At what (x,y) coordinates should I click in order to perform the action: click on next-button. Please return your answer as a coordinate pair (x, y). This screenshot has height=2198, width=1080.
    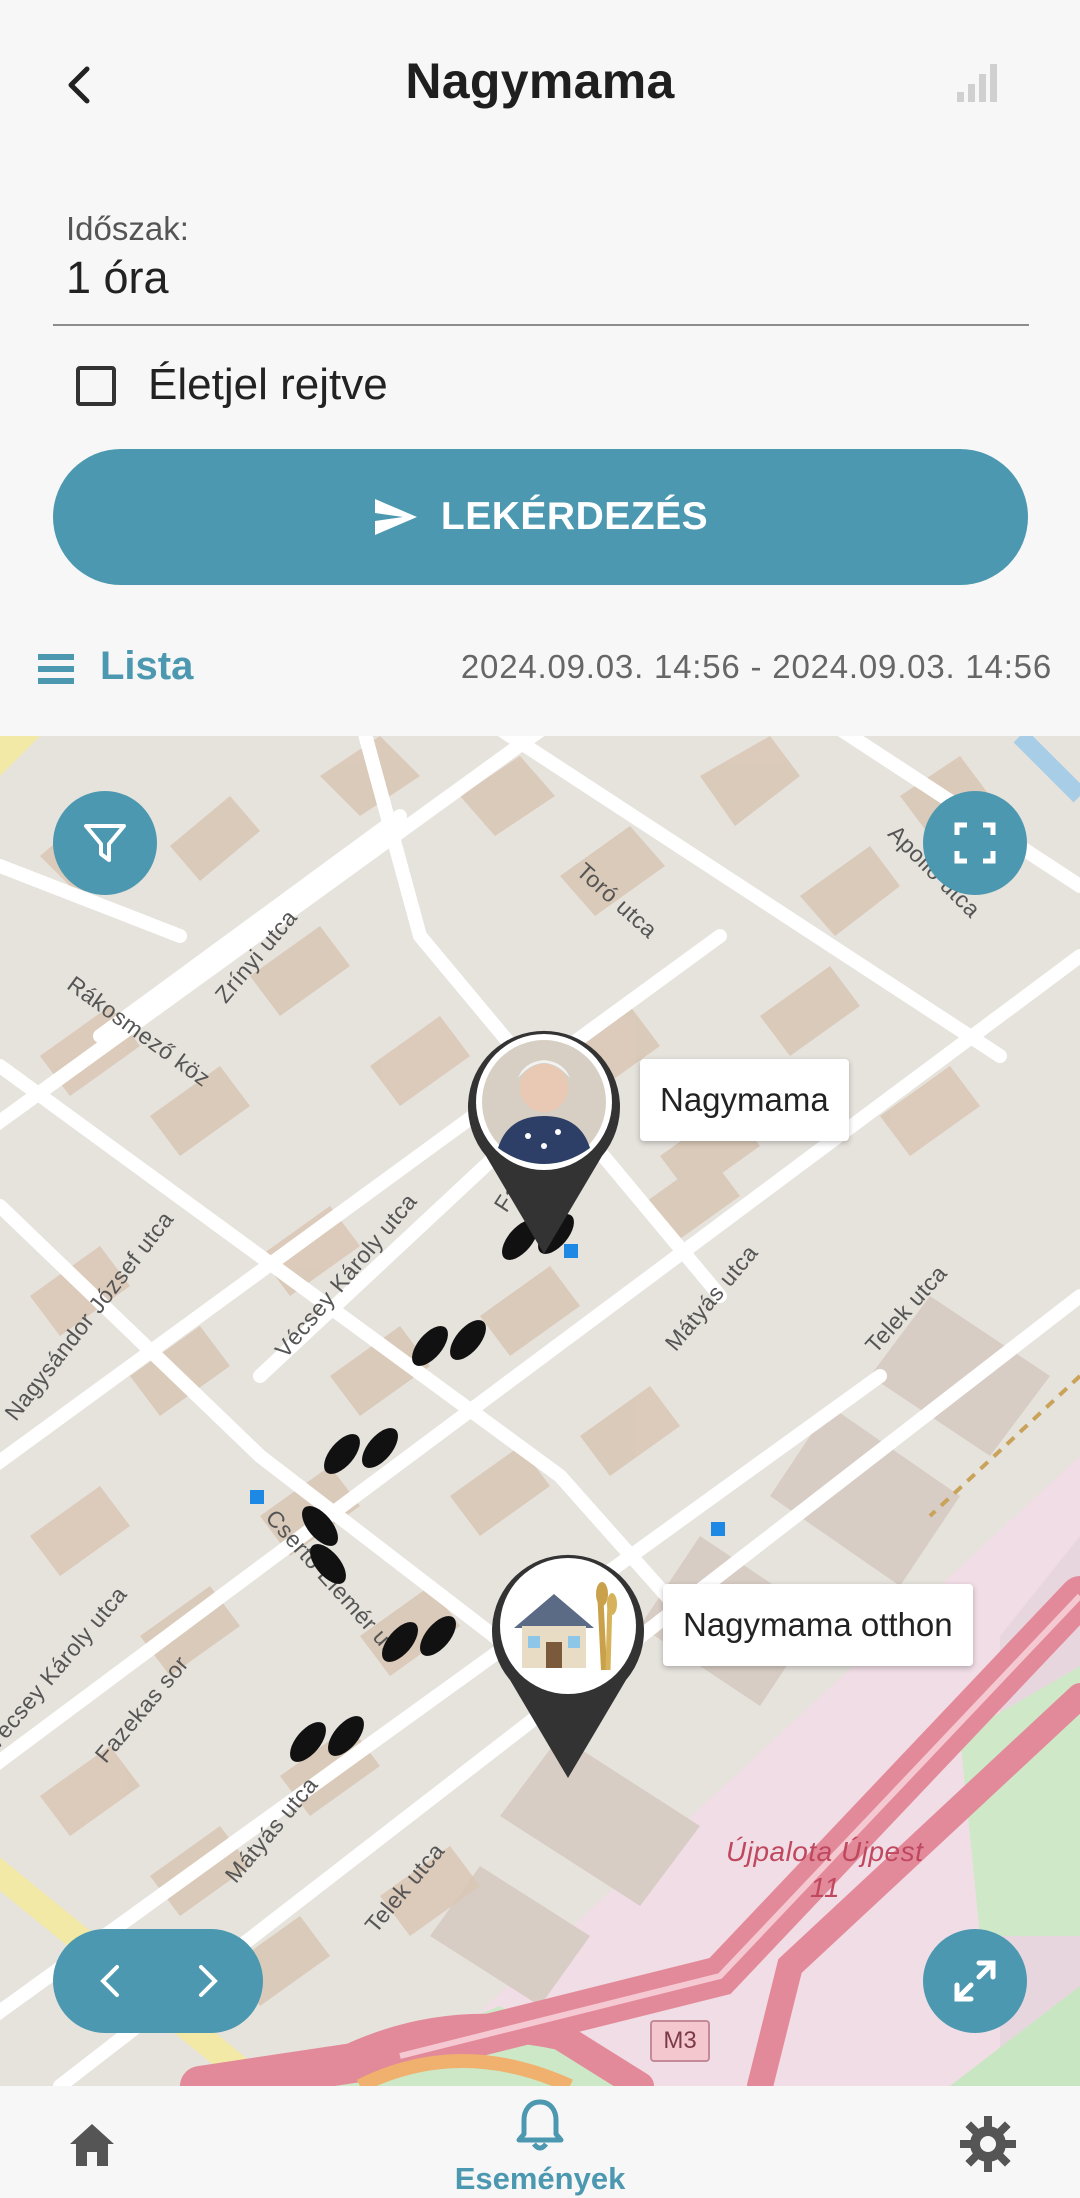
    Looking at the image, I should click on (207, 1981).